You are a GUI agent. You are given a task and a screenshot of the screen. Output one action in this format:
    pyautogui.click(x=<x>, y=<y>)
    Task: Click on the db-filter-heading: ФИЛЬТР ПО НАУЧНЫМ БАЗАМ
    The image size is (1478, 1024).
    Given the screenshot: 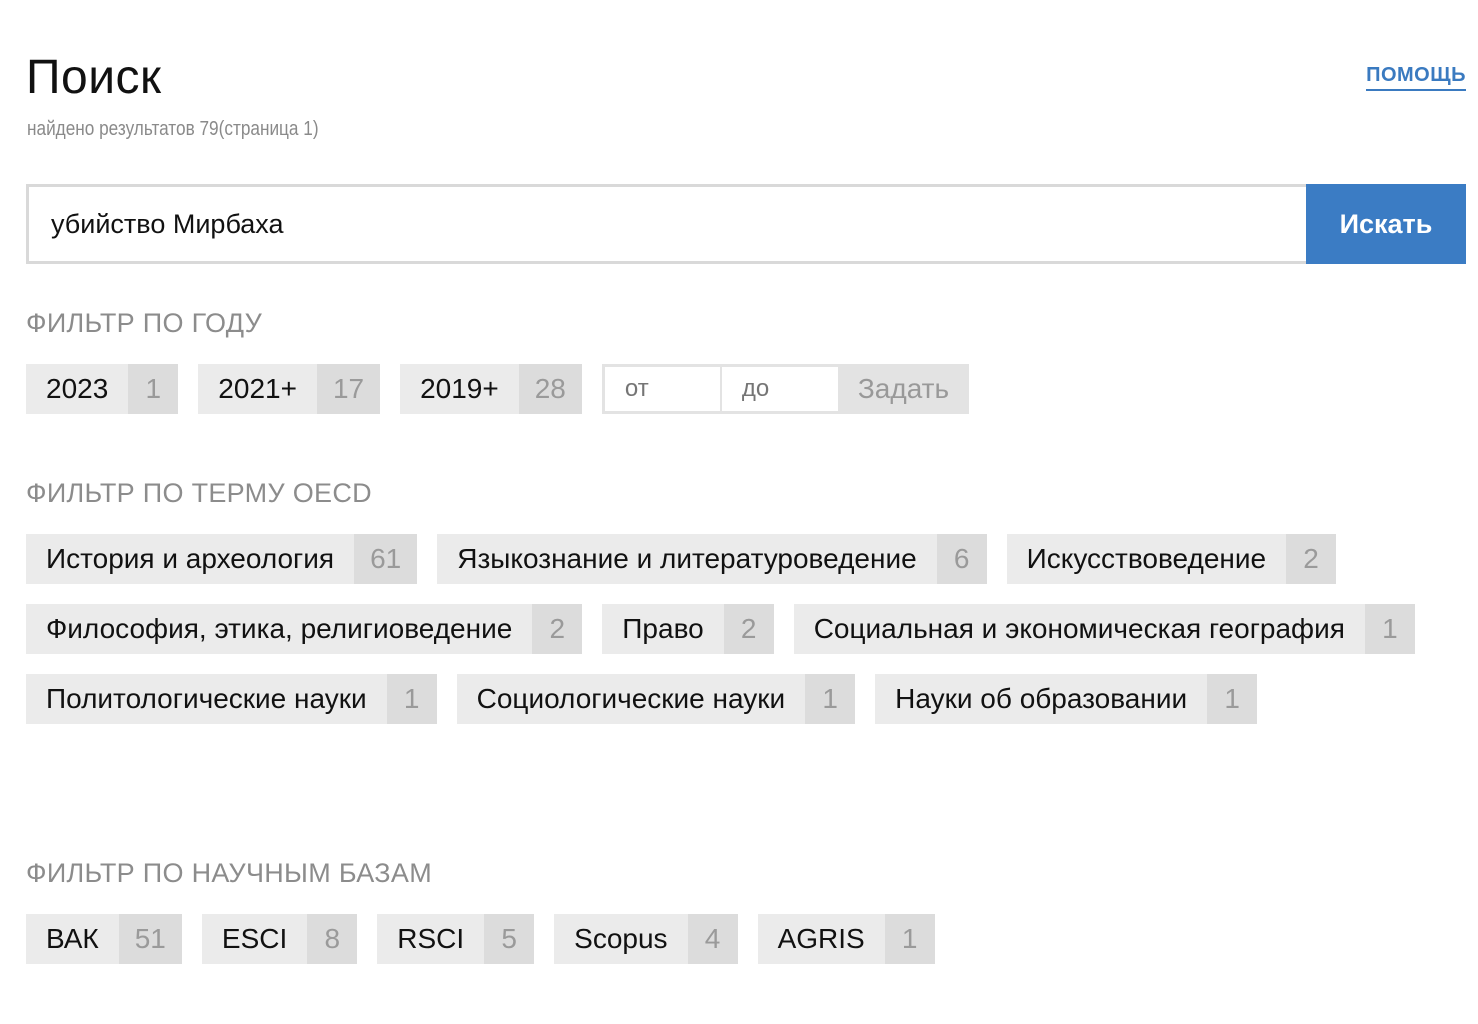 What is the action you would take?
    pyautogui.click(x=229, y=873)
    